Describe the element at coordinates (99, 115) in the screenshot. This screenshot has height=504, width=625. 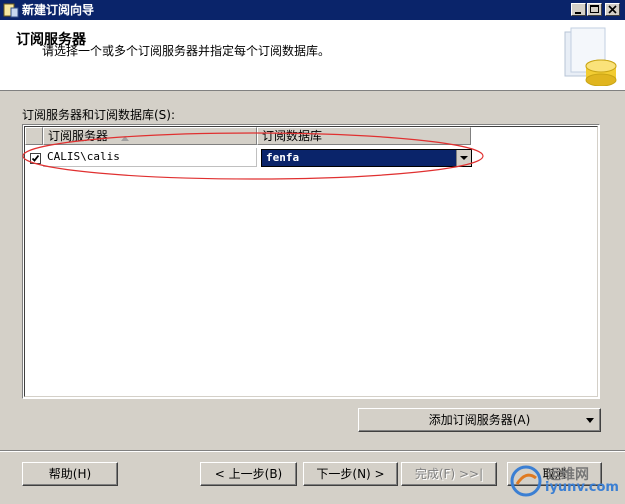
I see `grid-label: 订阅服务器和订阅数据库(S):` at that location.